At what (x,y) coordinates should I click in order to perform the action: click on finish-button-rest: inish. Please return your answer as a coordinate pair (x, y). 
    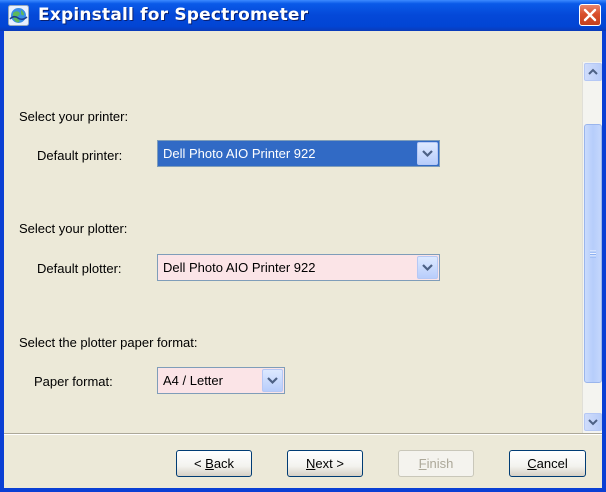
    Looking at the image, I should click on (440, 463).